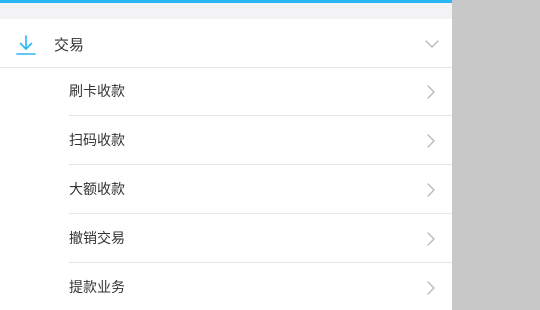  I want to click on download-icon, so click(26, 45).